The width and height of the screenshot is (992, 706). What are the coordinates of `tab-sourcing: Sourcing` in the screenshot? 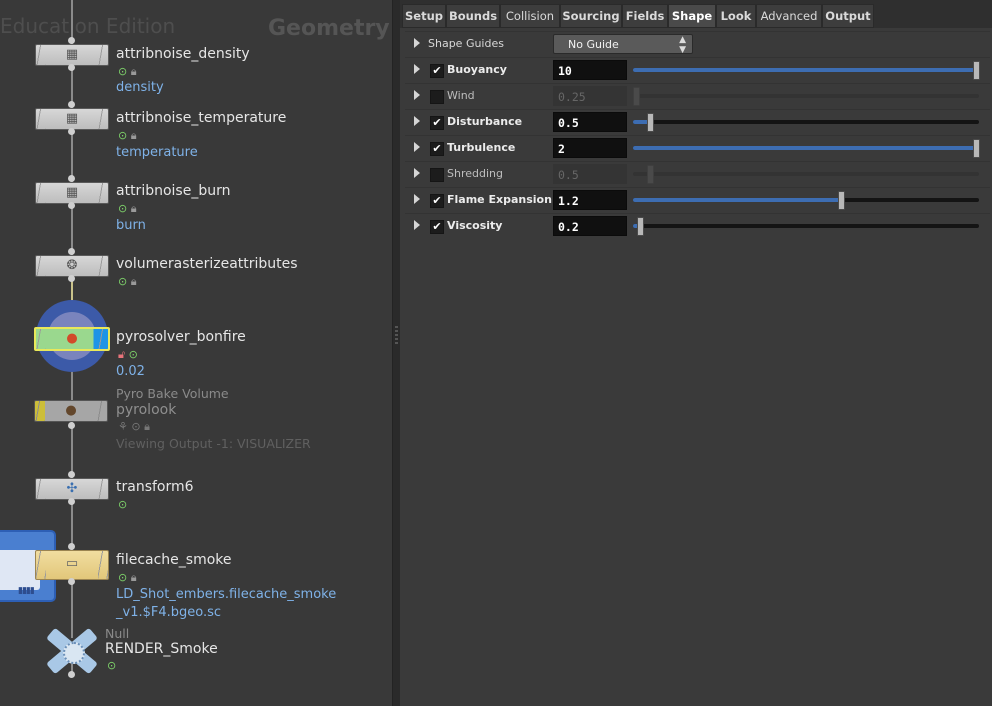 It's located at (591, 16).